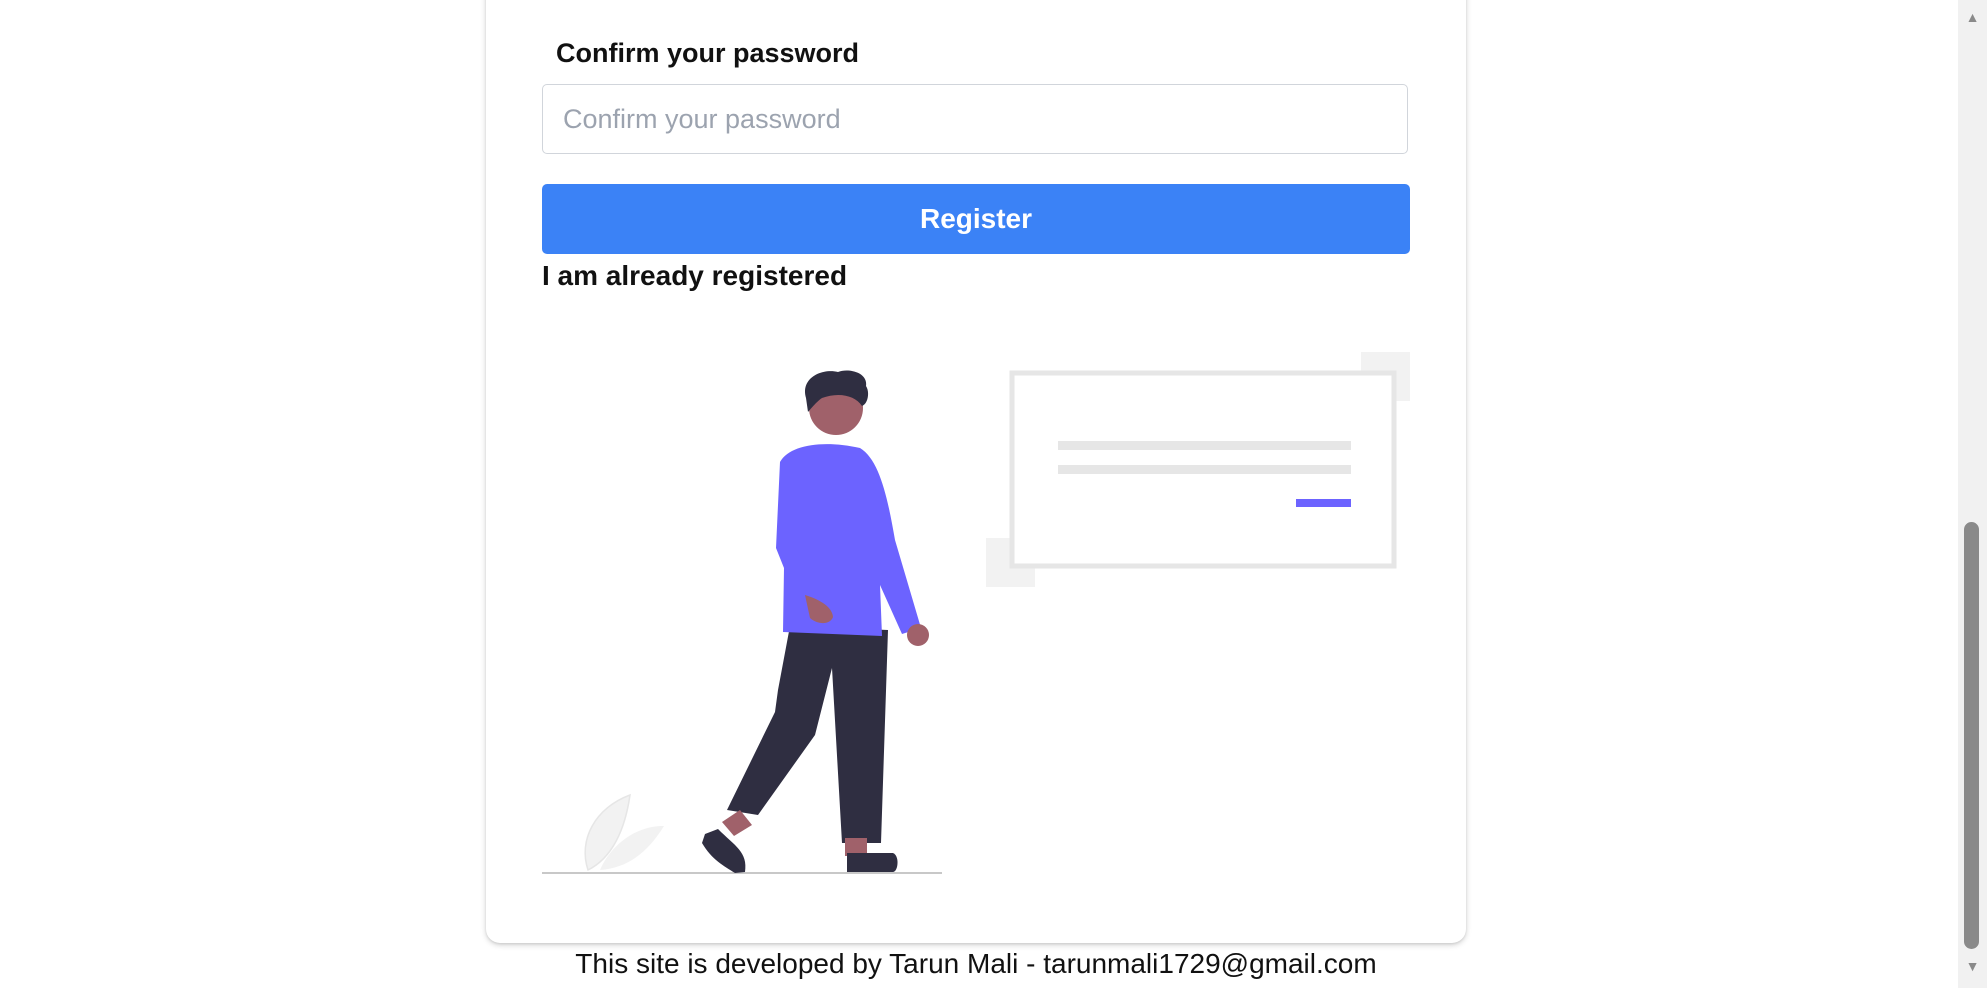 The image size is (1987, 988). Describe the element at coordinates (1972, 494) in the screenshot. I see `vertical-scrollbar: ▲ ▼` at that location.